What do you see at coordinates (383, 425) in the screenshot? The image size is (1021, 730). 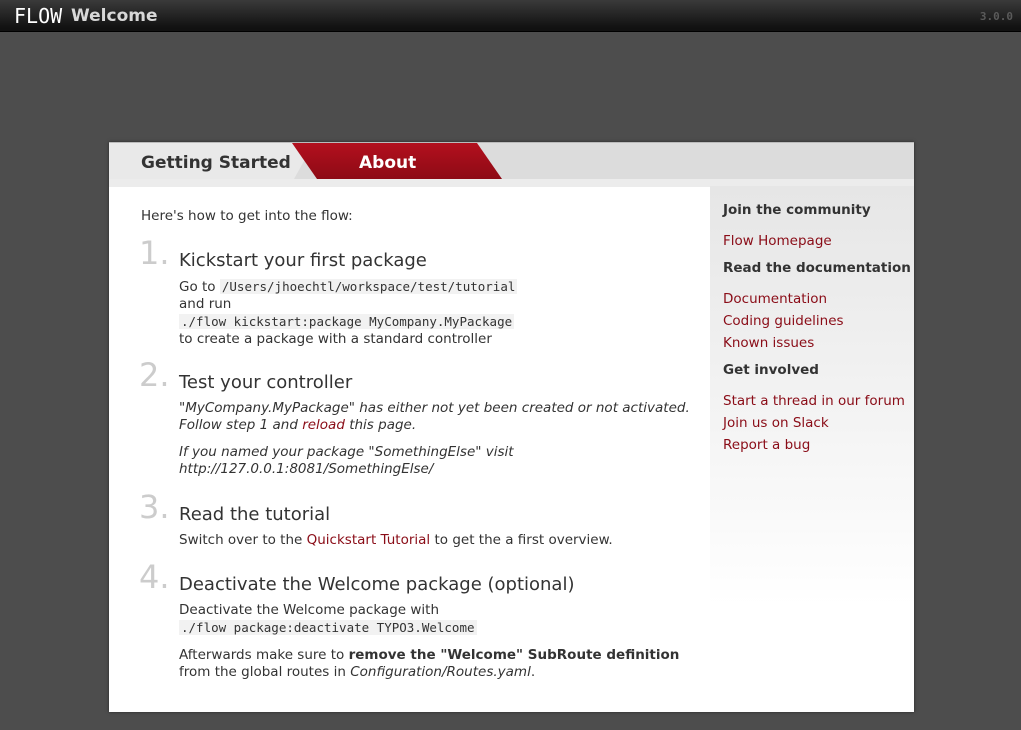 I see `step-text: this page.` at bounding box center [383, 425].